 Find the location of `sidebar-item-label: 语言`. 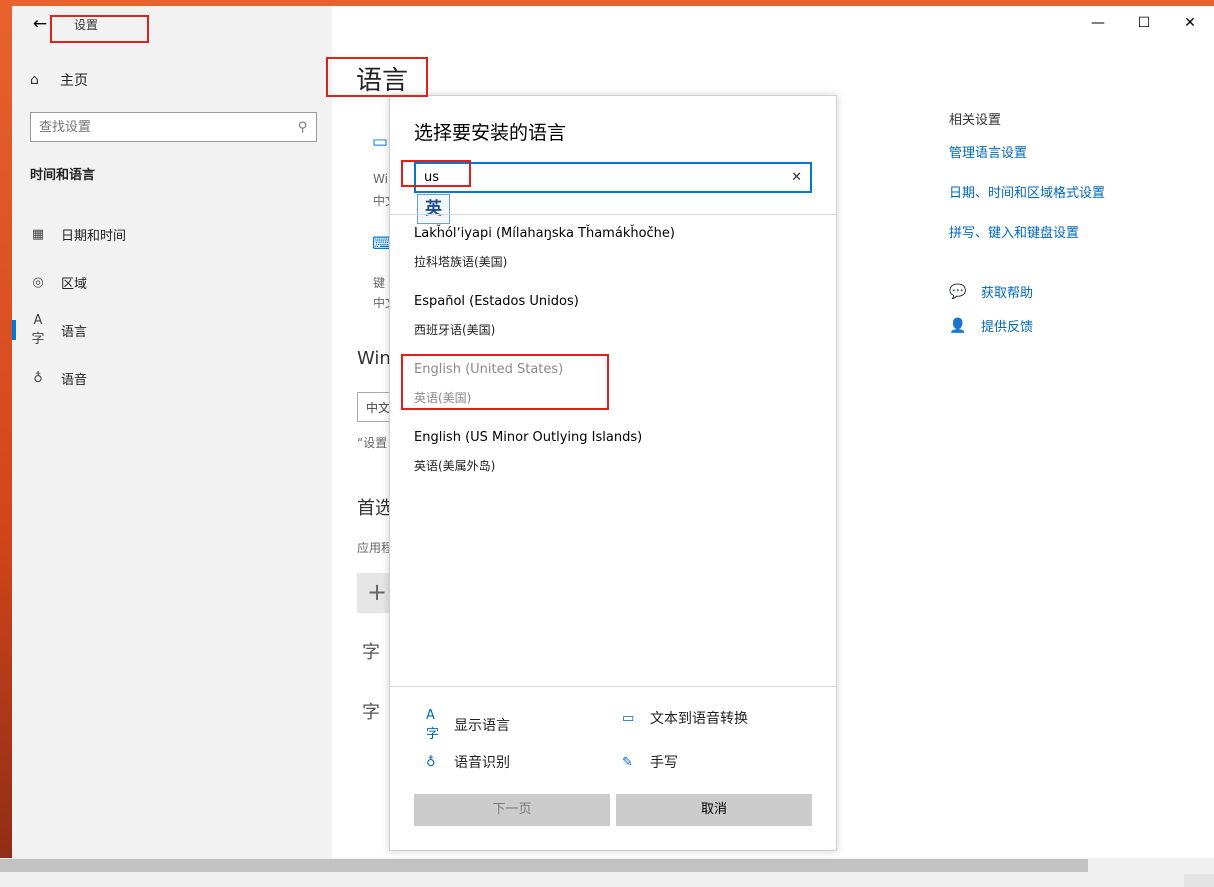

sidebar-item-label: 语言 is located at coordinates (74, 332).